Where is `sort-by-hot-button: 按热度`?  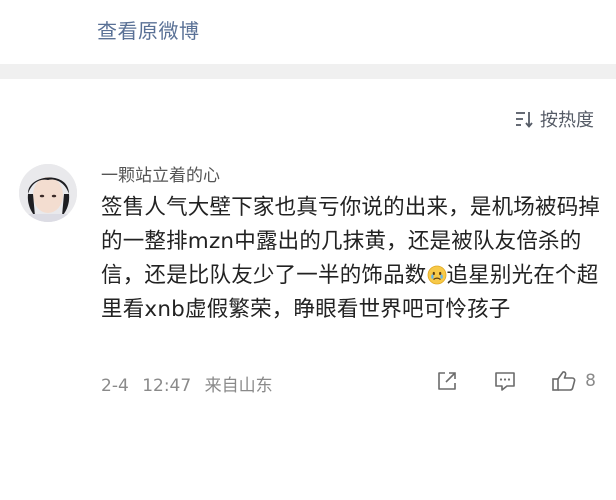
sort-by-hot-button: 按热度 is located at coordinates (554, 119).